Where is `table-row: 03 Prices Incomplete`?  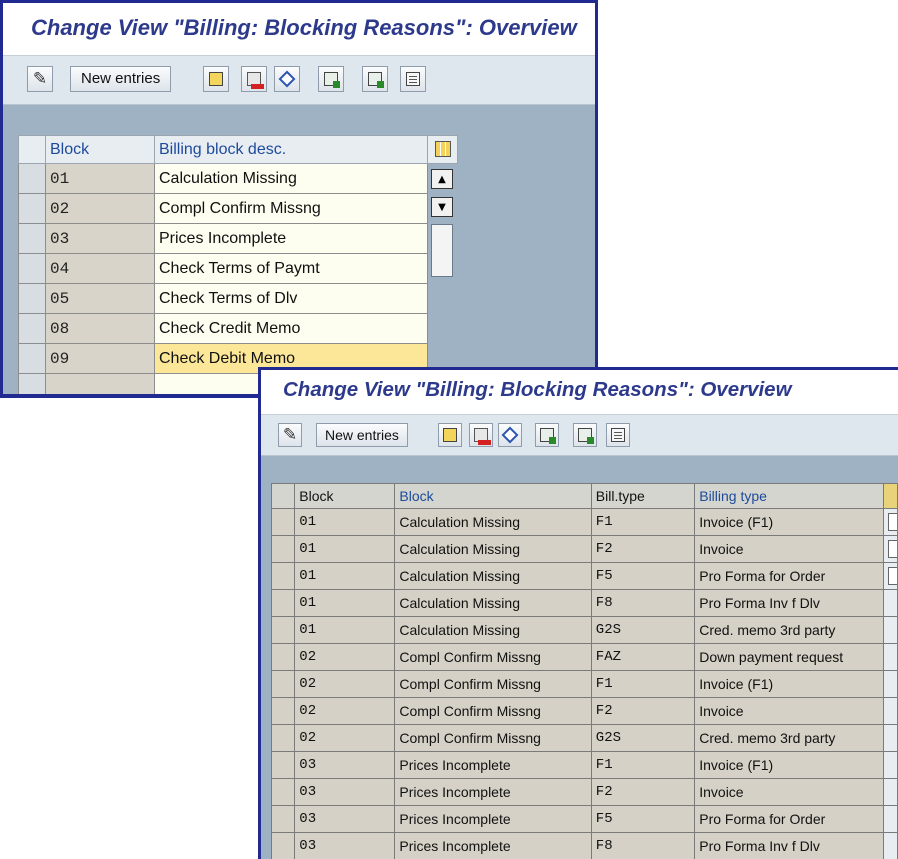 table-row: 03 Prices Incomplete is located at coordinates (238, 238).